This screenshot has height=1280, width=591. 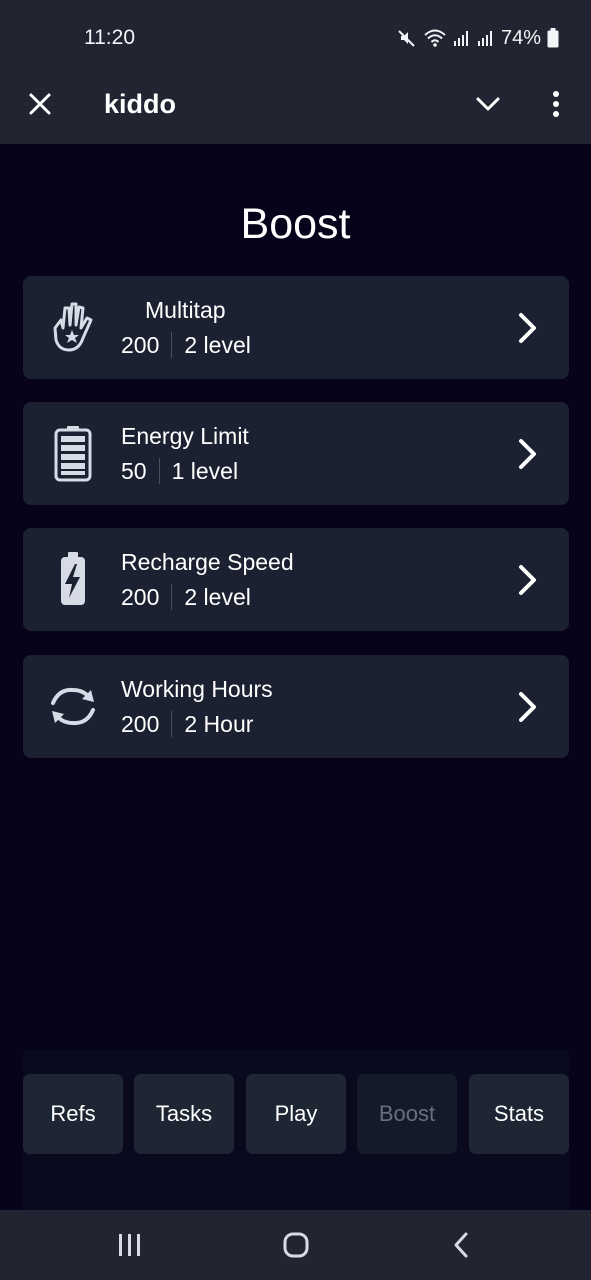 I want to click on system-nav-bar, so click(x=295, y=1245).